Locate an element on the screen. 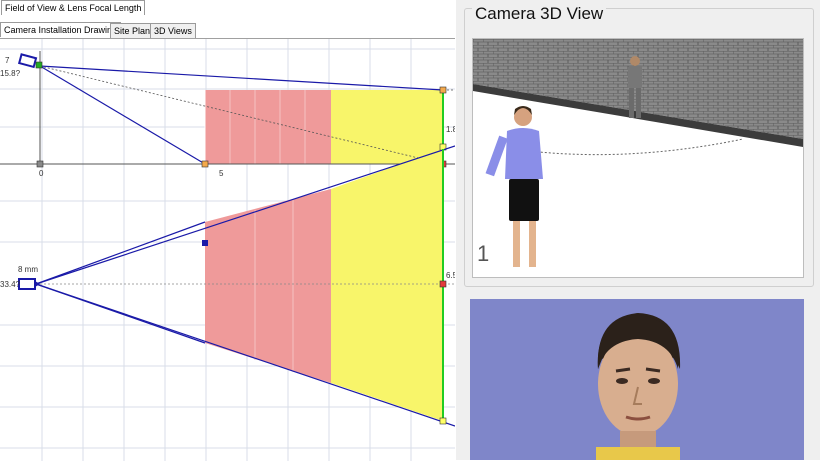 The height and width of the screenshot is (461, 820). camera-face-view is located at coordinates (637, 379).